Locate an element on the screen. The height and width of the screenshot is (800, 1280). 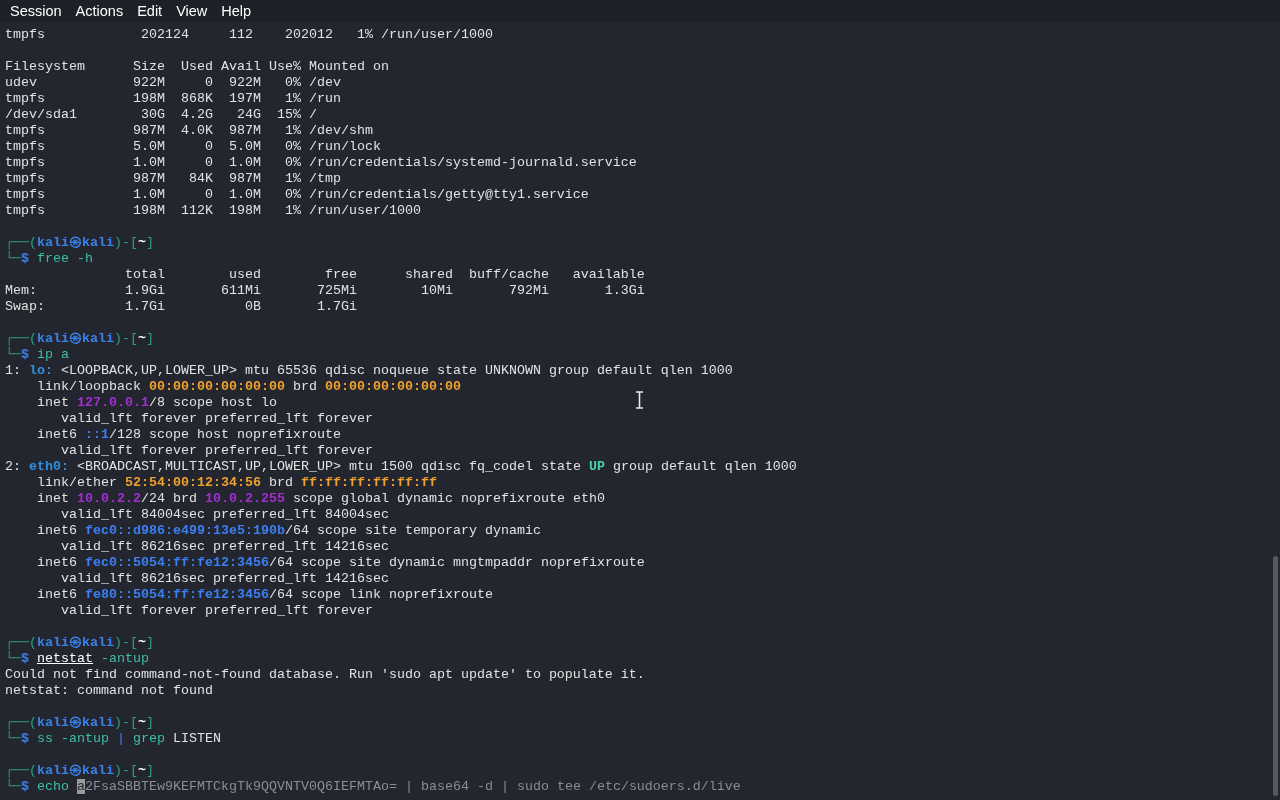
terminal-output-line: tmpfs 5.0M 0 5.0M 0% /run/lock is located at coordinates (193, 147).